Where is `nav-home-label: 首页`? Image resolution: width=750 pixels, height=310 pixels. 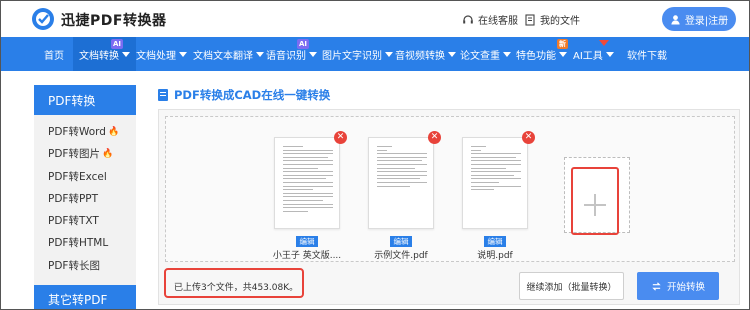 nav-home-label: 首页 is located at coordinates (54, 56).